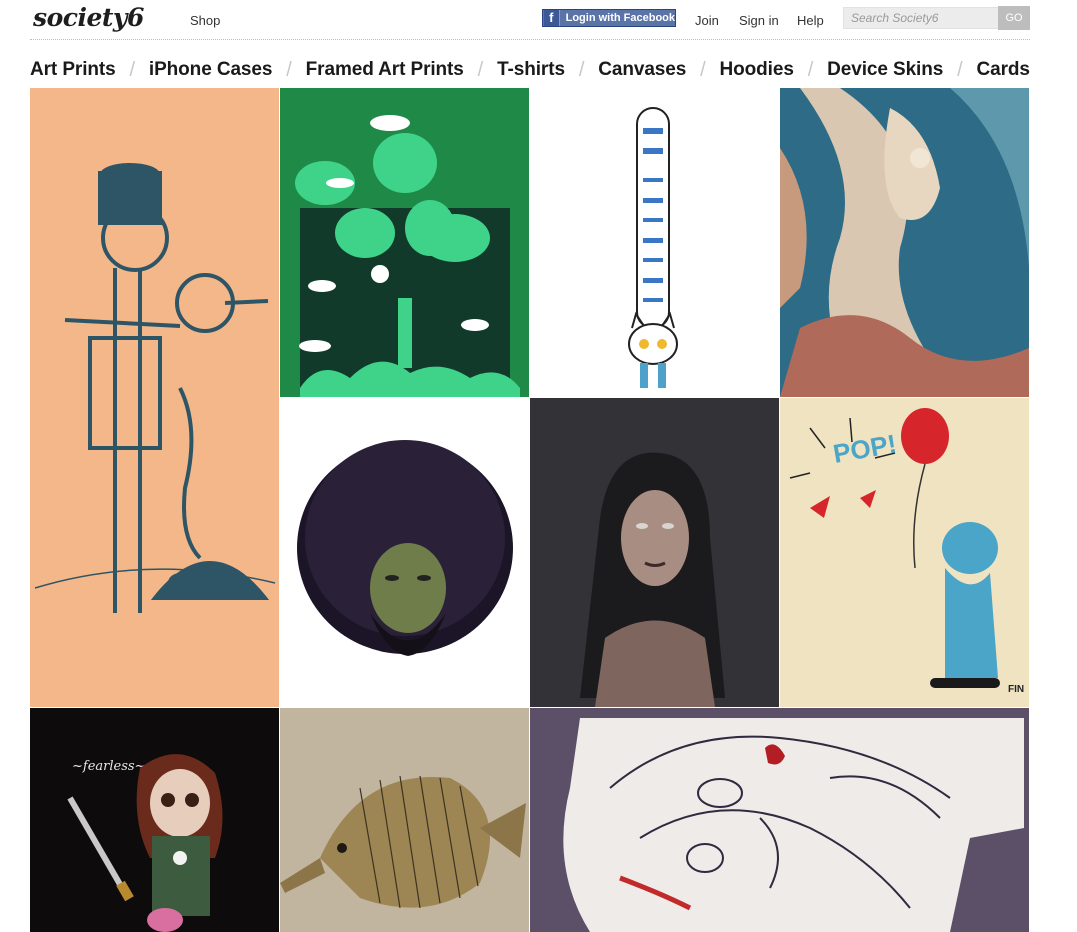 The width and height of the screenshot is (1077, 932). What do you see at coordinates (552, 18) in the screenshot?
I see `facebook-icon: f` at bounding box center [552, 18].